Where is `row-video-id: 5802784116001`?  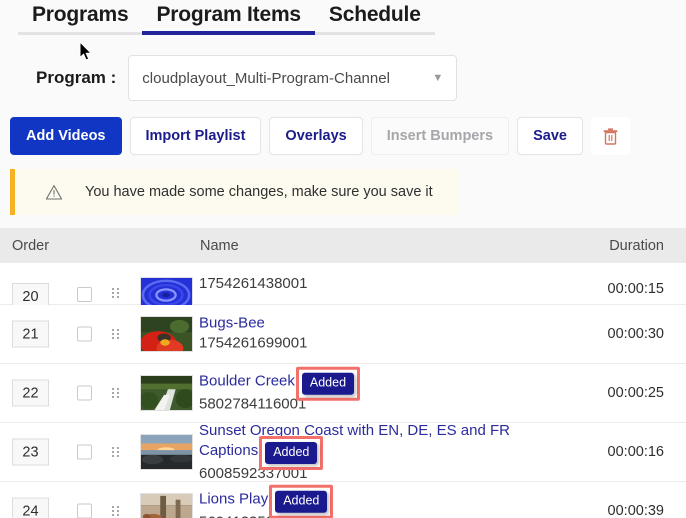 row-video-id: 5802784116001 is located at coordinates (253, 404).